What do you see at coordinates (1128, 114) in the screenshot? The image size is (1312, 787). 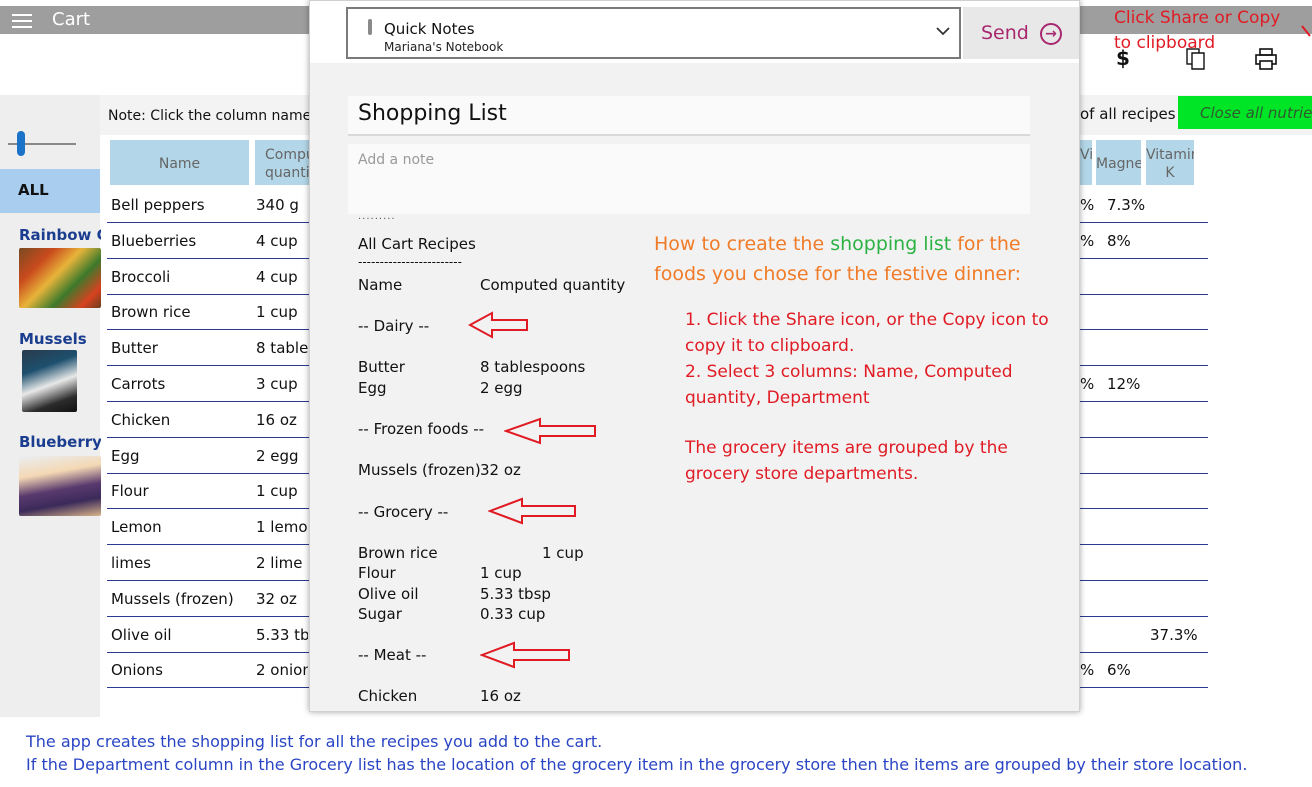 I see `of-all-recipes-label: of all recipes` at bounding box center [1128, 114].